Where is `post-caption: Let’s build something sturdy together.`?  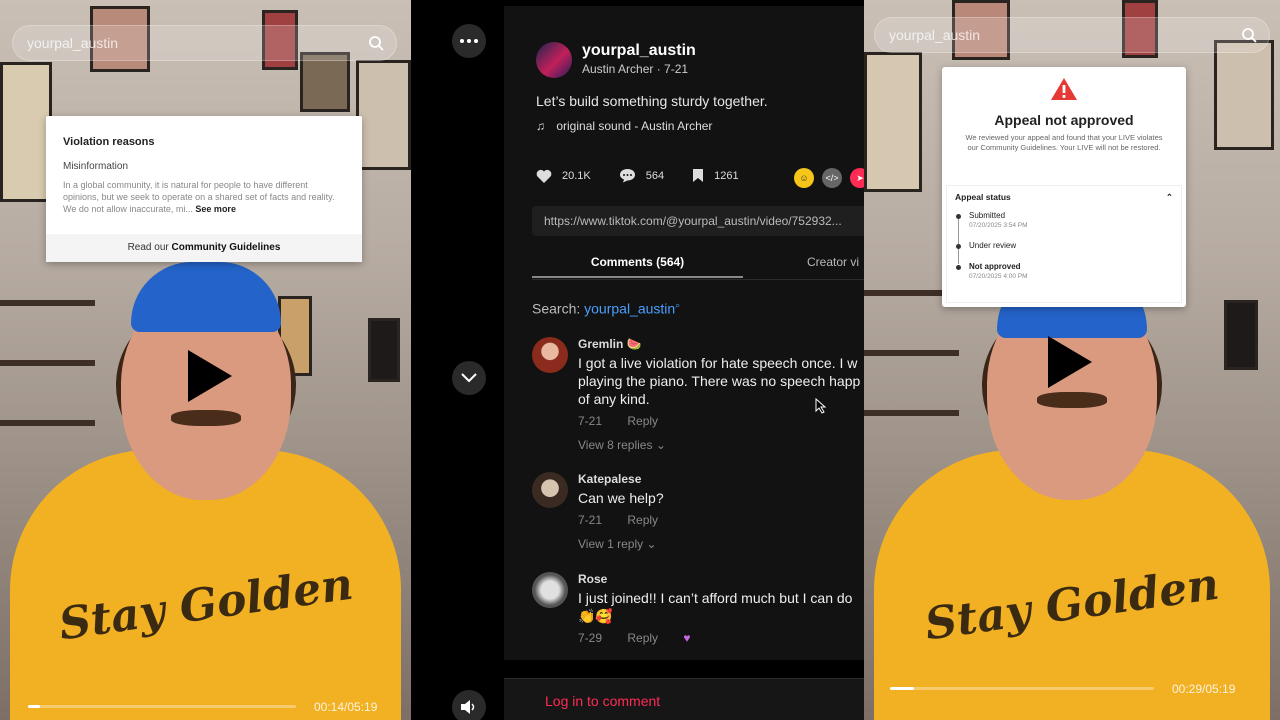
post-caption: Let’s build something sturdy together. is located at coordinates (652, 101).